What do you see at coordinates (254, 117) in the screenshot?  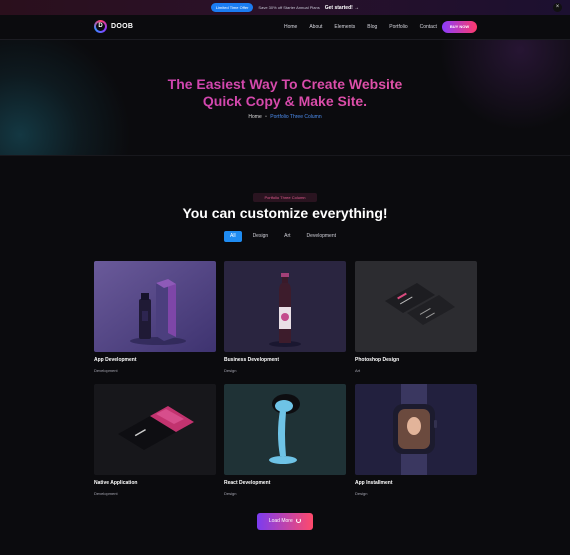 I see `breadcrumb-home: Home` at bounding box center [254, 117].